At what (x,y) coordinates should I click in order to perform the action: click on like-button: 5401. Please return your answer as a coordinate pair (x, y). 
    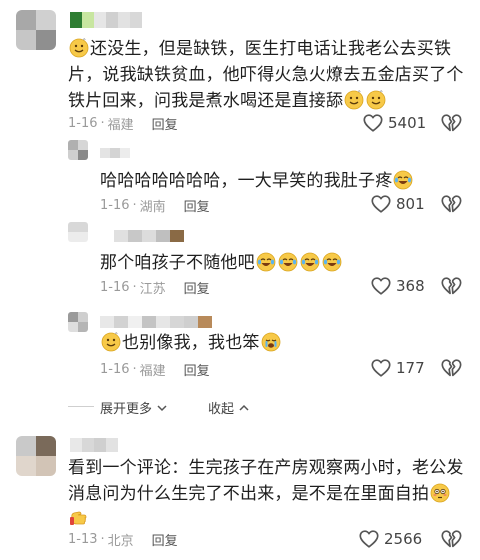
    Looking at the image, I should click on (394, 123).